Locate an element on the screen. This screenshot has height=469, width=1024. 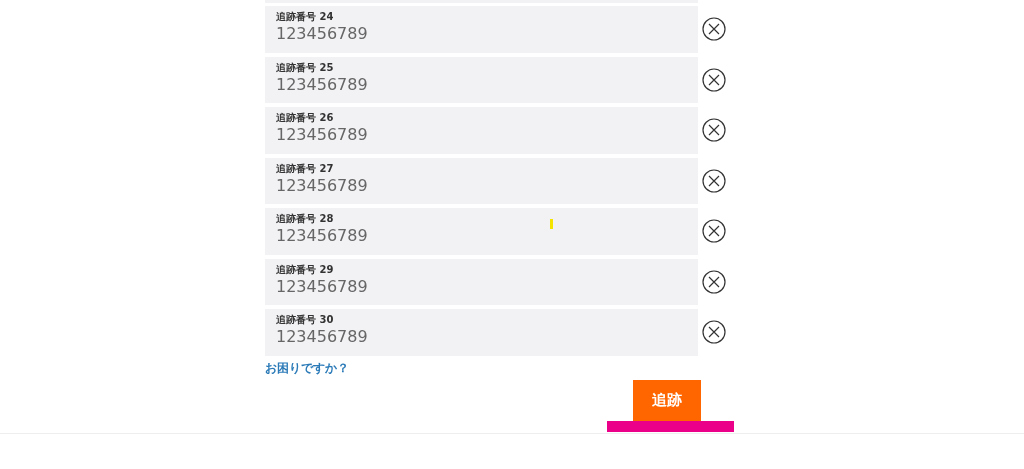
field-label: 追跡番号 24 is located at coordinates (305, 17).